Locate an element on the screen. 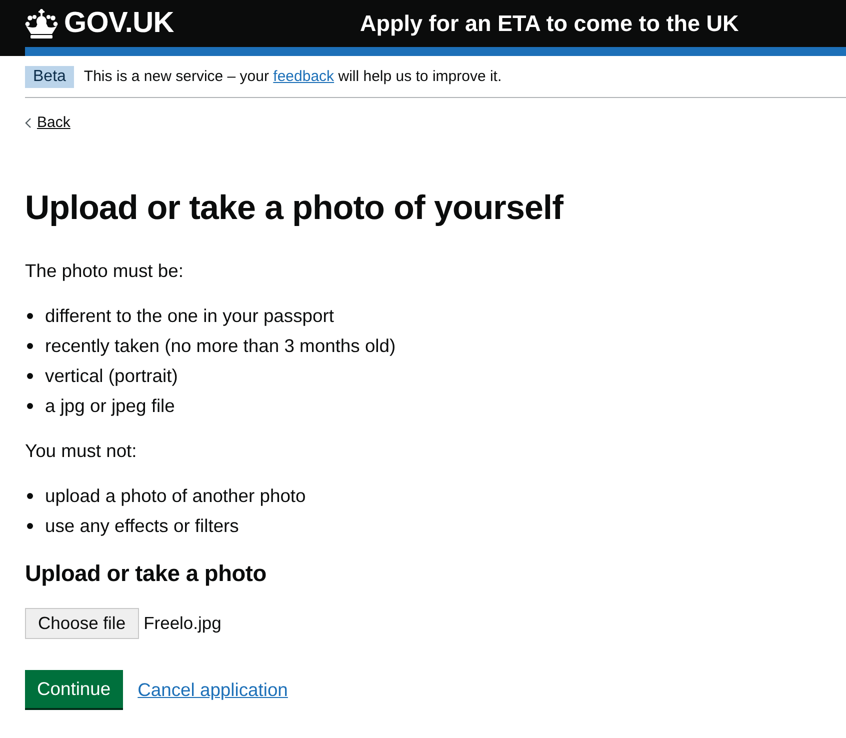 Image resolution: width=846 pixels, height=738 pixels. beta-message: This is a new service – your feedback will help us to improve it. is located at coordinates (293, 77).